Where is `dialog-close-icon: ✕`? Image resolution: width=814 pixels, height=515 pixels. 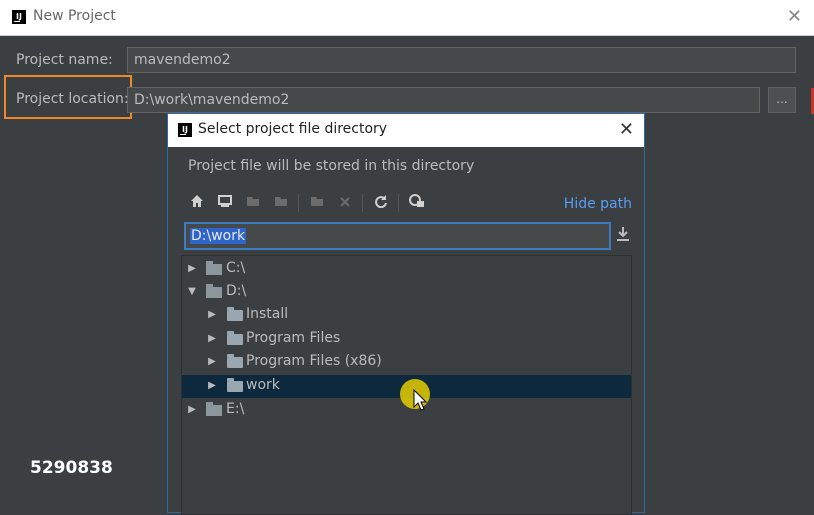
dialog-close-icon: ✕ is located at coordinates (626, 130).